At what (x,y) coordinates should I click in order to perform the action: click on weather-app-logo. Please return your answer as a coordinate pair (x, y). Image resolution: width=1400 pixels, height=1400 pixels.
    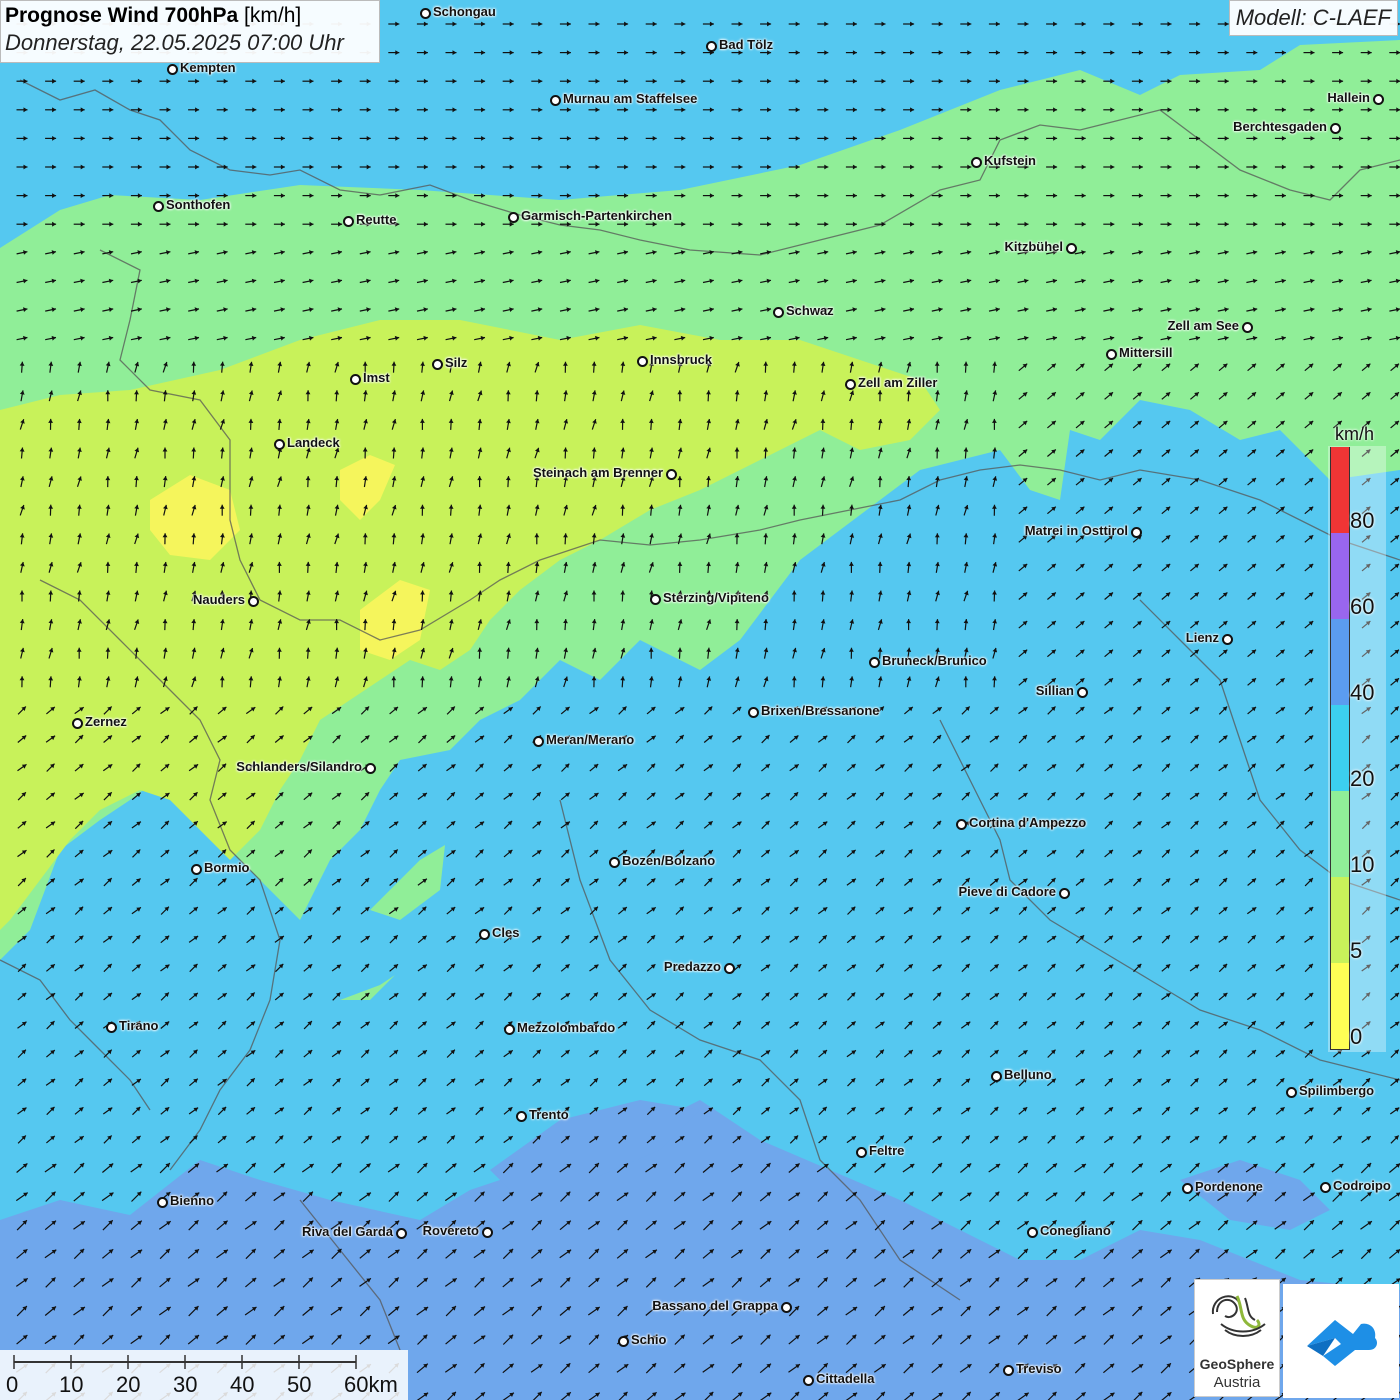
    Looking at the image, I should click on (1341, 1341).